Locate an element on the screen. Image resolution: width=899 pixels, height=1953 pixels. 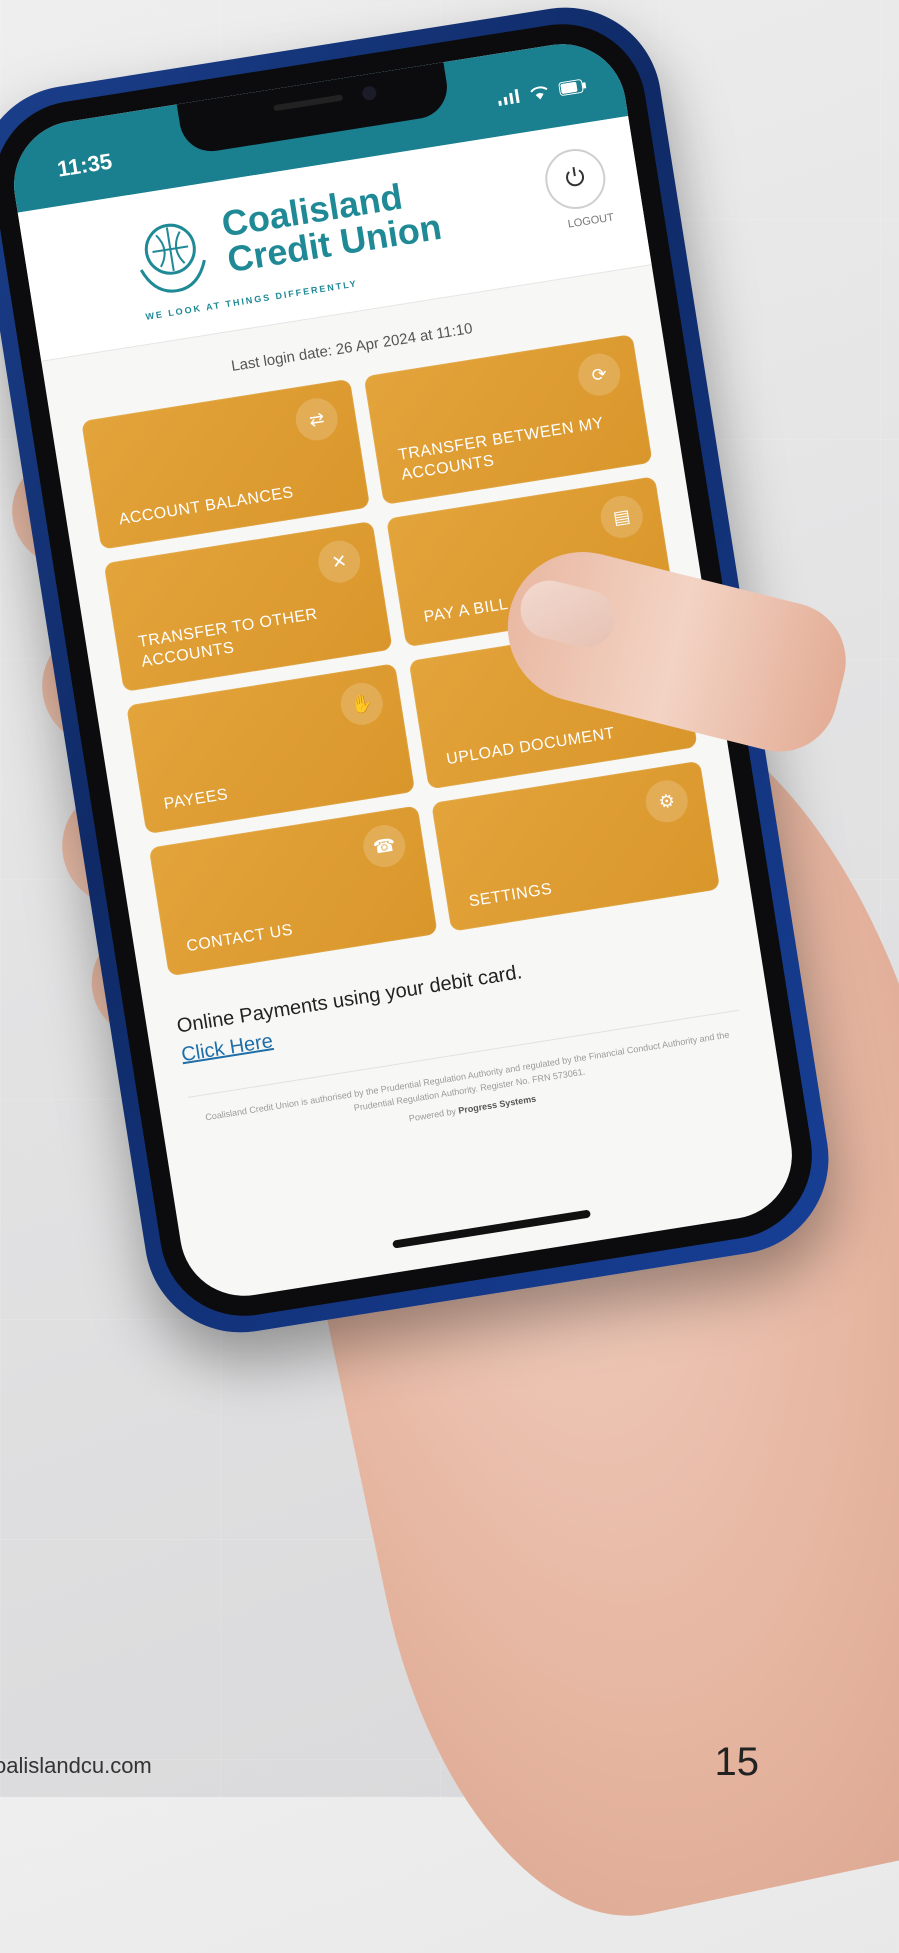
page-url: oalislandcu.com is located at coordinates (76, 1765).